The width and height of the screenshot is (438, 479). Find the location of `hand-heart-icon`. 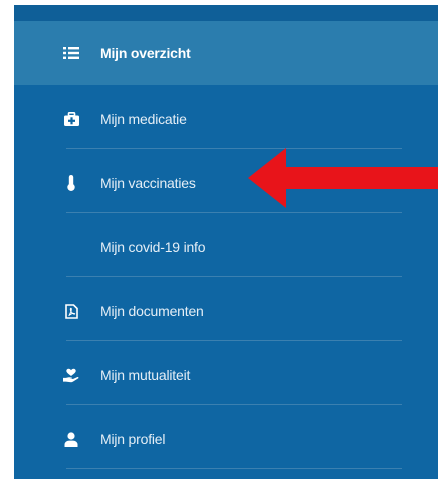

hand-heart-icon is located at coordinates (71, 375).